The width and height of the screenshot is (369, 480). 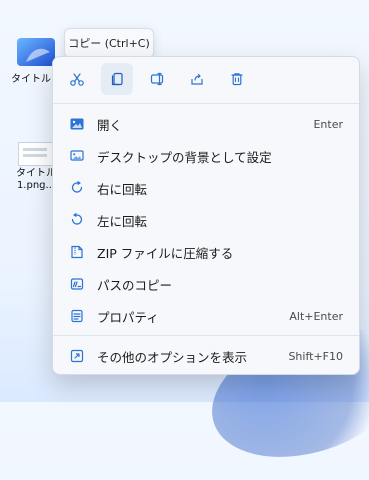 I want to click on context-menu-toolbar, so click(x=157, y=80).